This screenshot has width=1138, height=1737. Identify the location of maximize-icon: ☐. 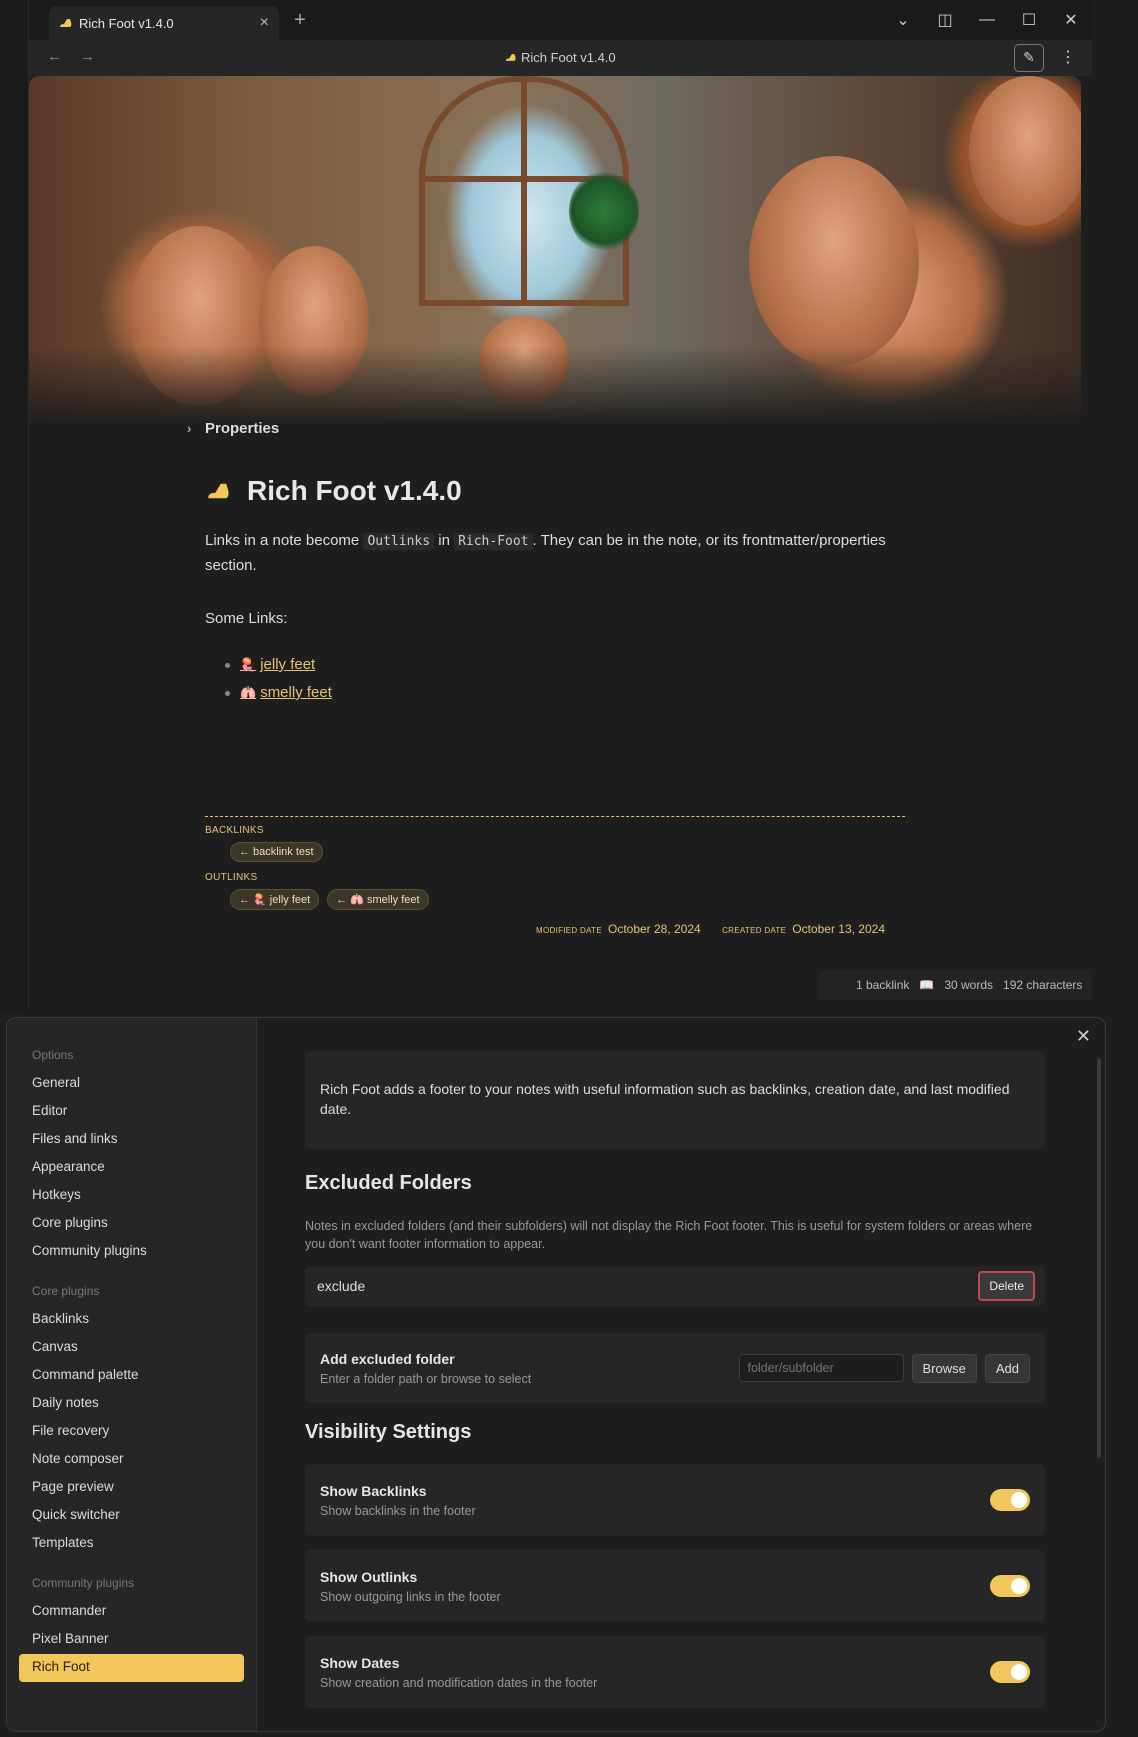
(1029, 20).